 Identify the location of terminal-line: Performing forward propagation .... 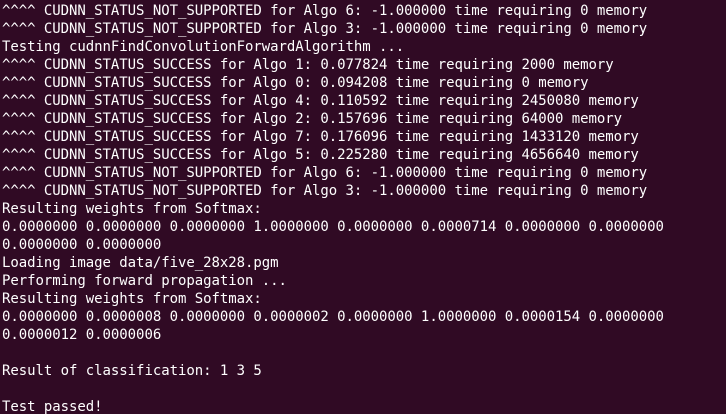
(144, 281).